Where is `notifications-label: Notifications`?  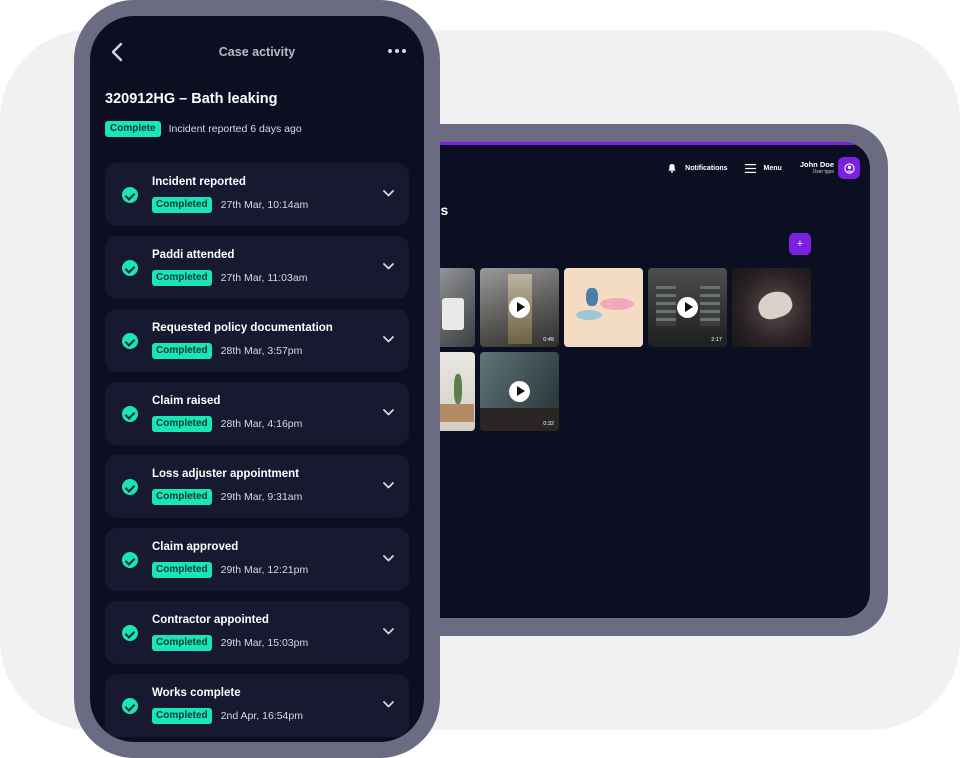
notifications-label: Notifications is located at coordinates (706, 168).